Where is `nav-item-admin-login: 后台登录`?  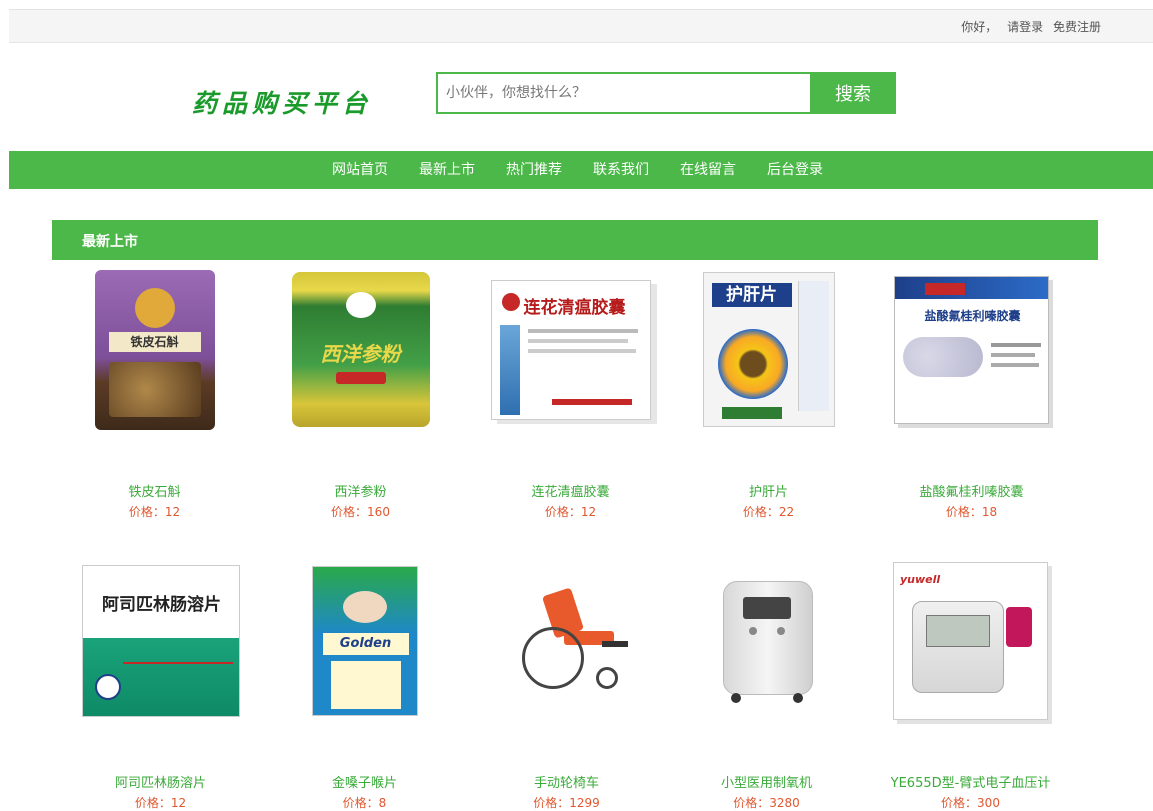
nav-item-admin-login: 后台登录 is located at coordinates (795, 170).